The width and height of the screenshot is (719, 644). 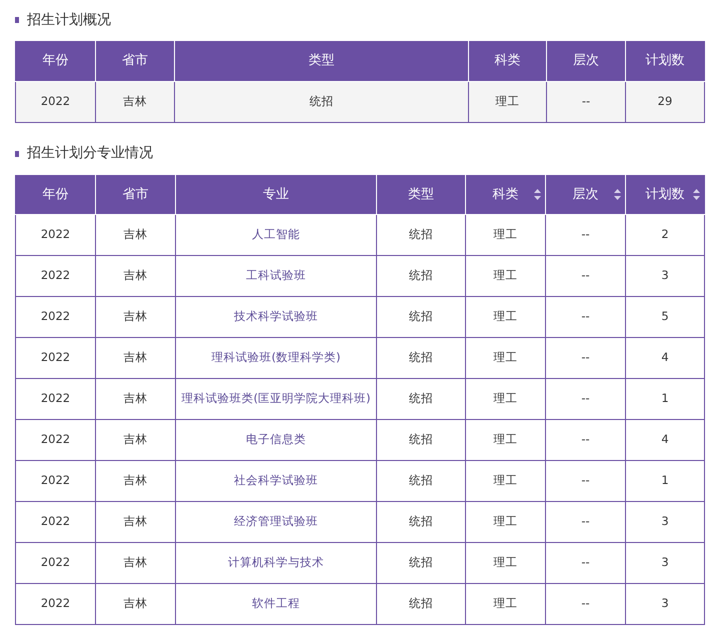 What do you see at coordinates (665, 235) in the screenshot?
I see `table-cell: 2` at bounding box center [665, 235].